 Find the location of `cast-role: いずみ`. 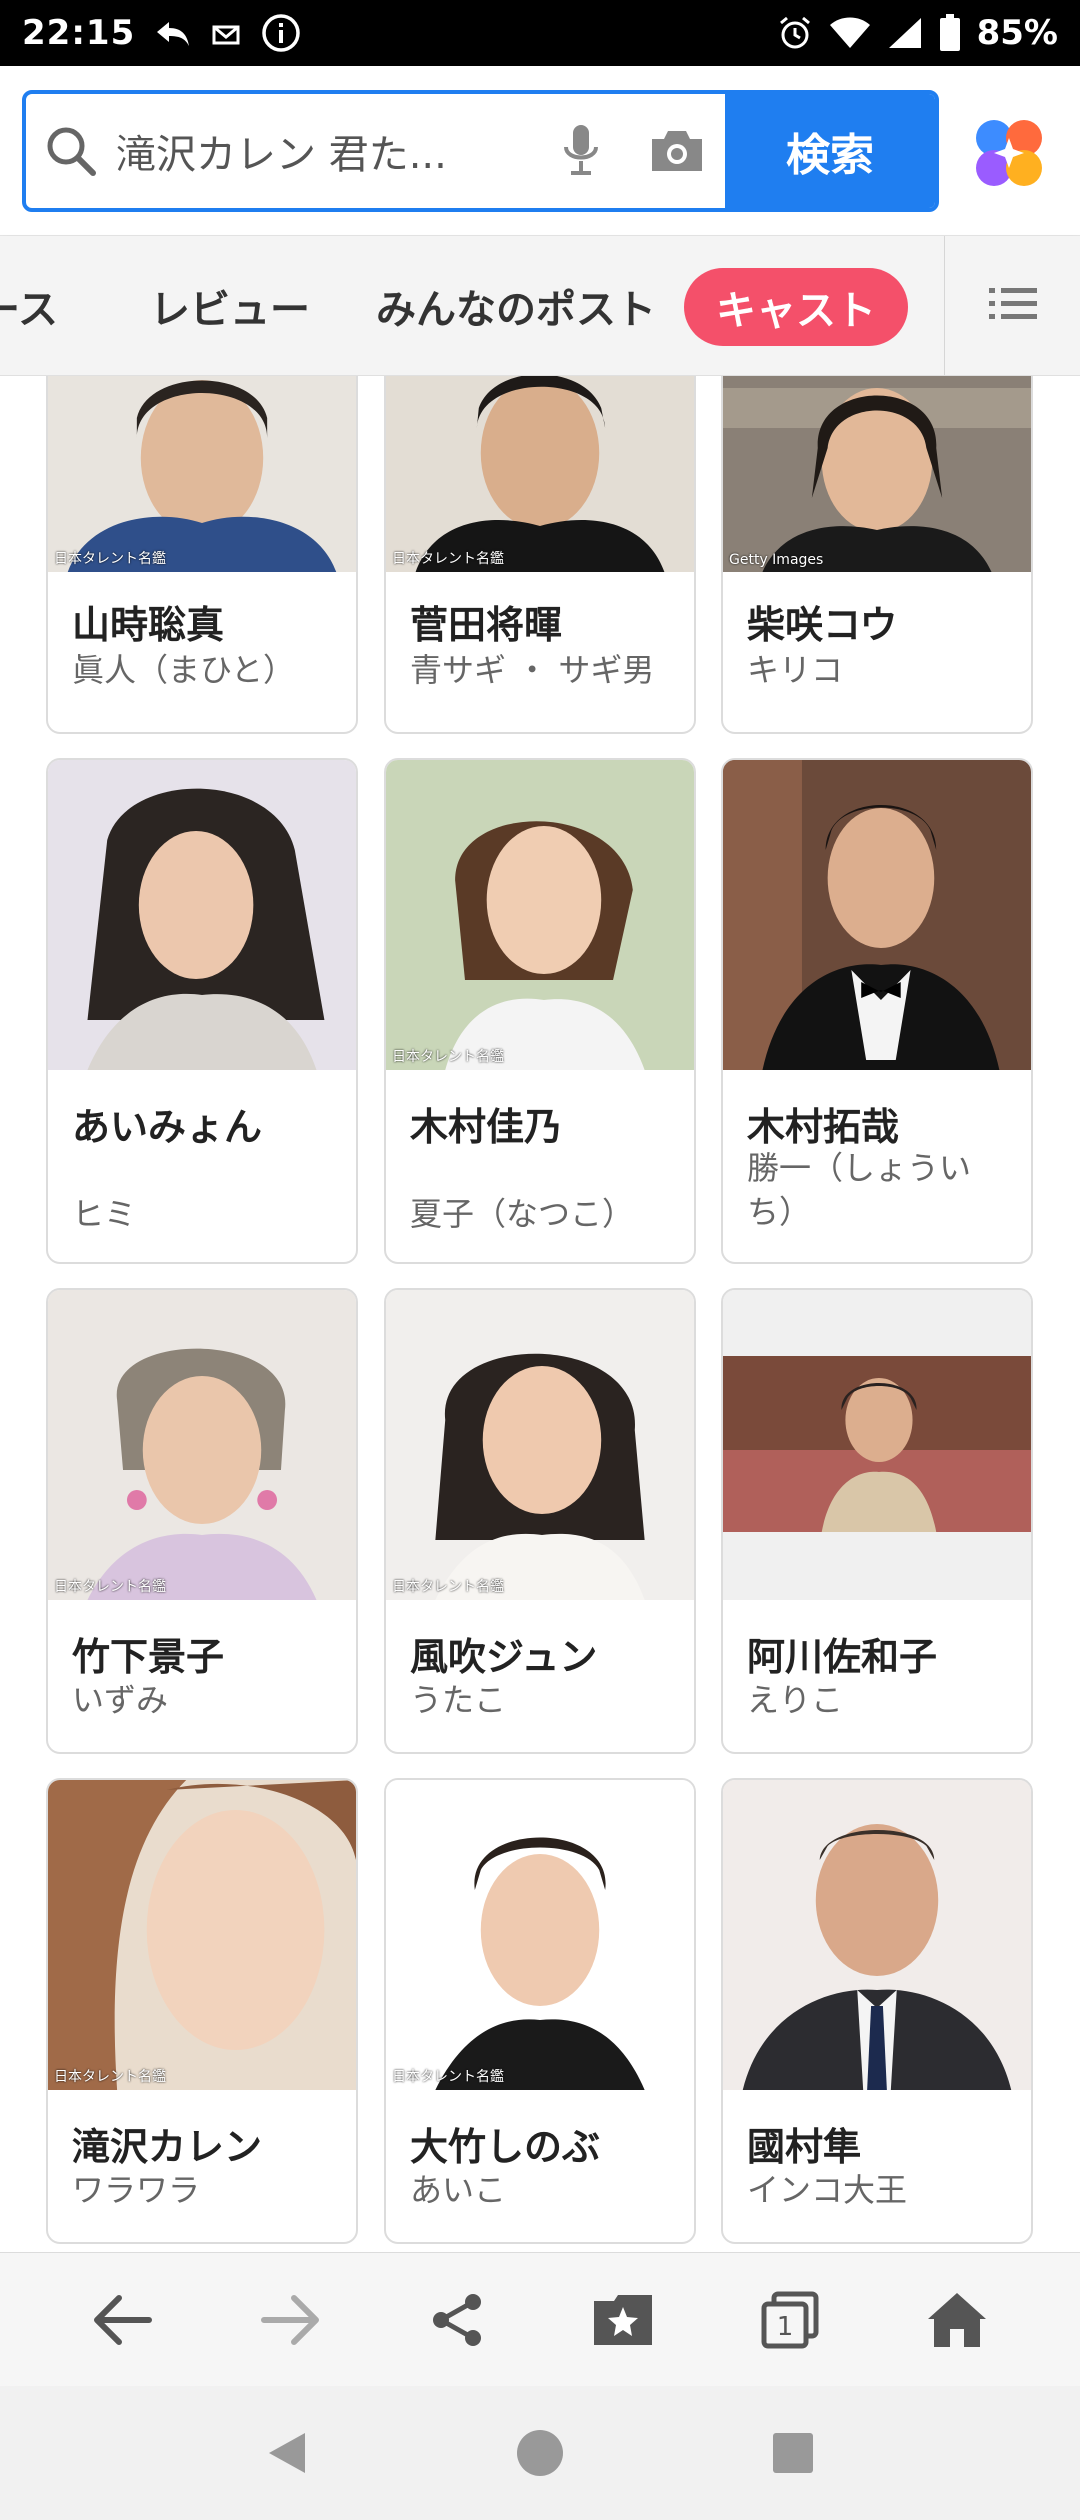

cast-role: いずみ is located at coordinates (120, 1700).